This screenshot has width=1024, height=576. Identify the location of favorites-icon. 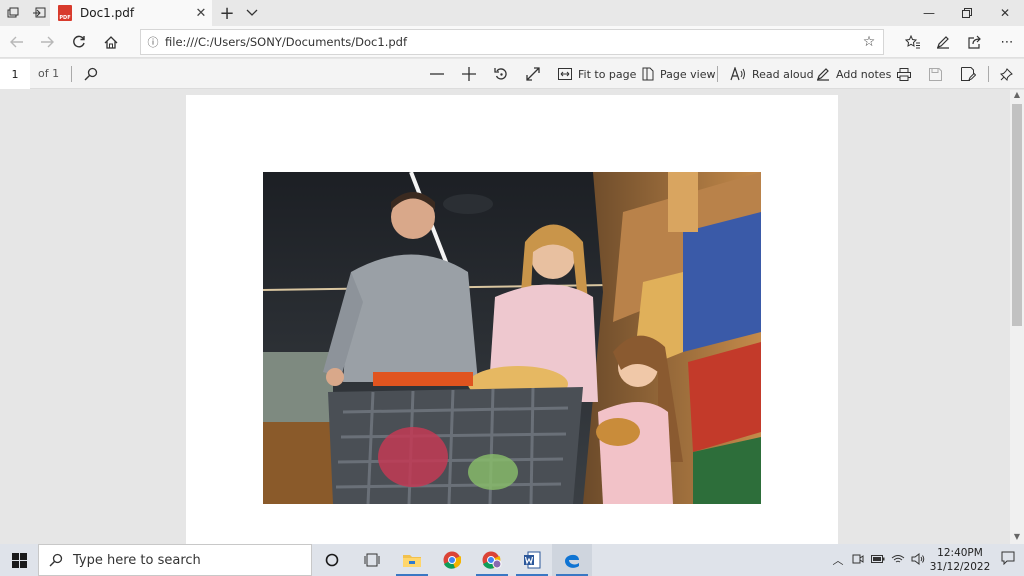
(913, 42).